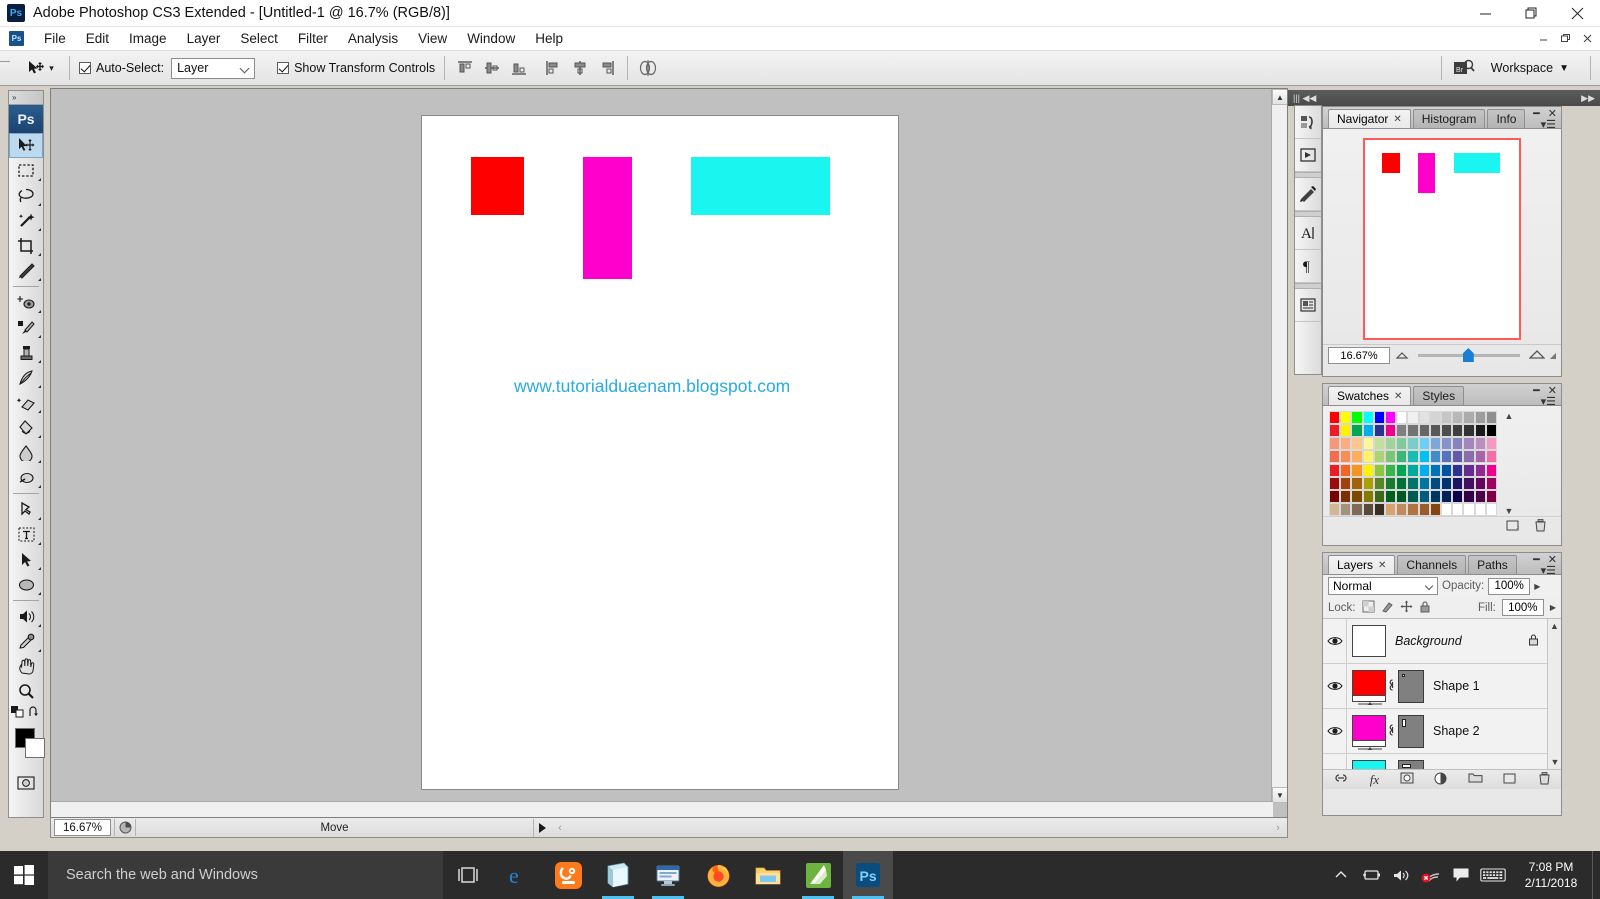 Image resolution: width=1600 pixels, height=899 pixels. Describe the element at coordinates (121, 68) in the screenshot. I see `auto-select-checkbox-group: Auto-Select:` at that location.